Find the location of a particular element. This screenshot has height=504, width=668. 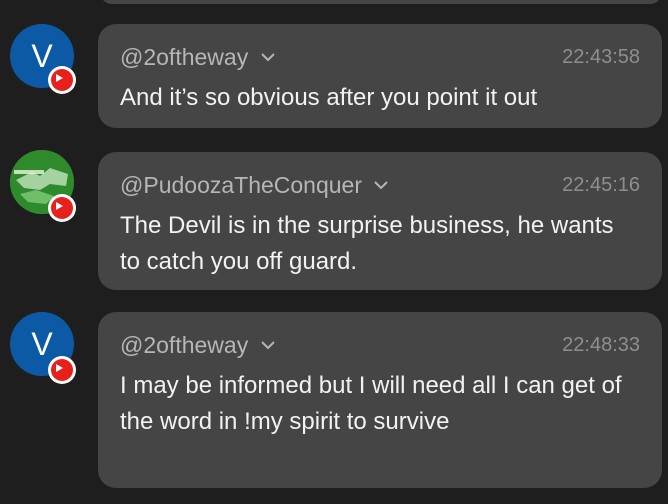

timestamp: 22:43:58 is located at coordinates (601, 57).